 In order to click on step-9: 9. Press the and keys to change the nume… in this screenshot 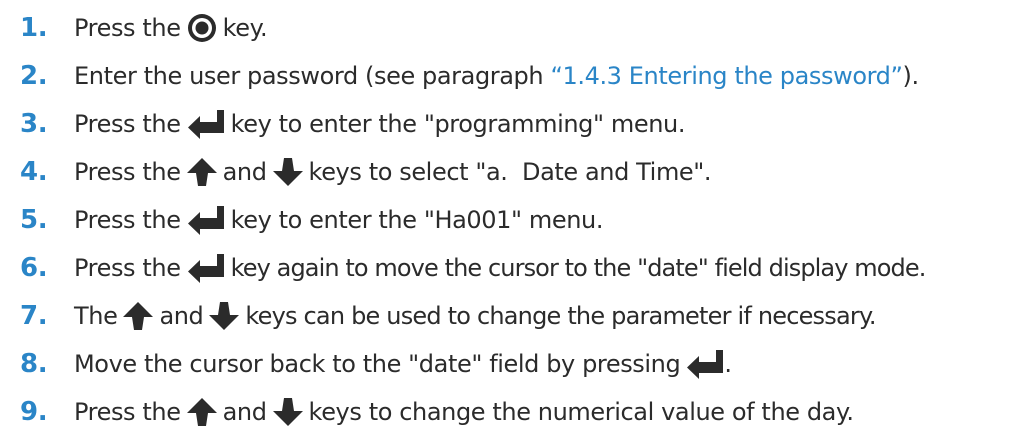, I will do `click(518, 412)`.